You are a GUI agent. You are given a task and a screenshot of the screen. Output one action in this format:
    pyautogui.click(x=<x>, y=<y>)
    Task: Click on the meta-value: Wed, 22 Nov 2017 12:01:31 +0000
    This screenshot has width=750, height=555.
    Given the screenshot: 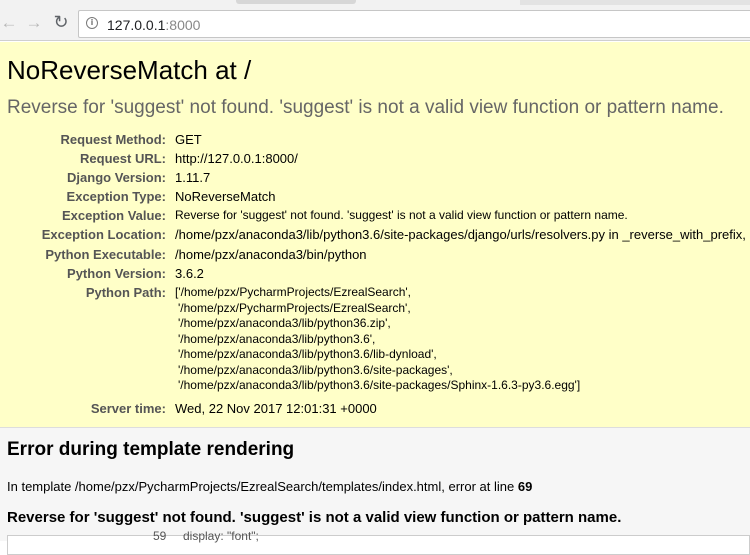 What is the action you would take?
    pyautogui.click(x=276, y=408)
    